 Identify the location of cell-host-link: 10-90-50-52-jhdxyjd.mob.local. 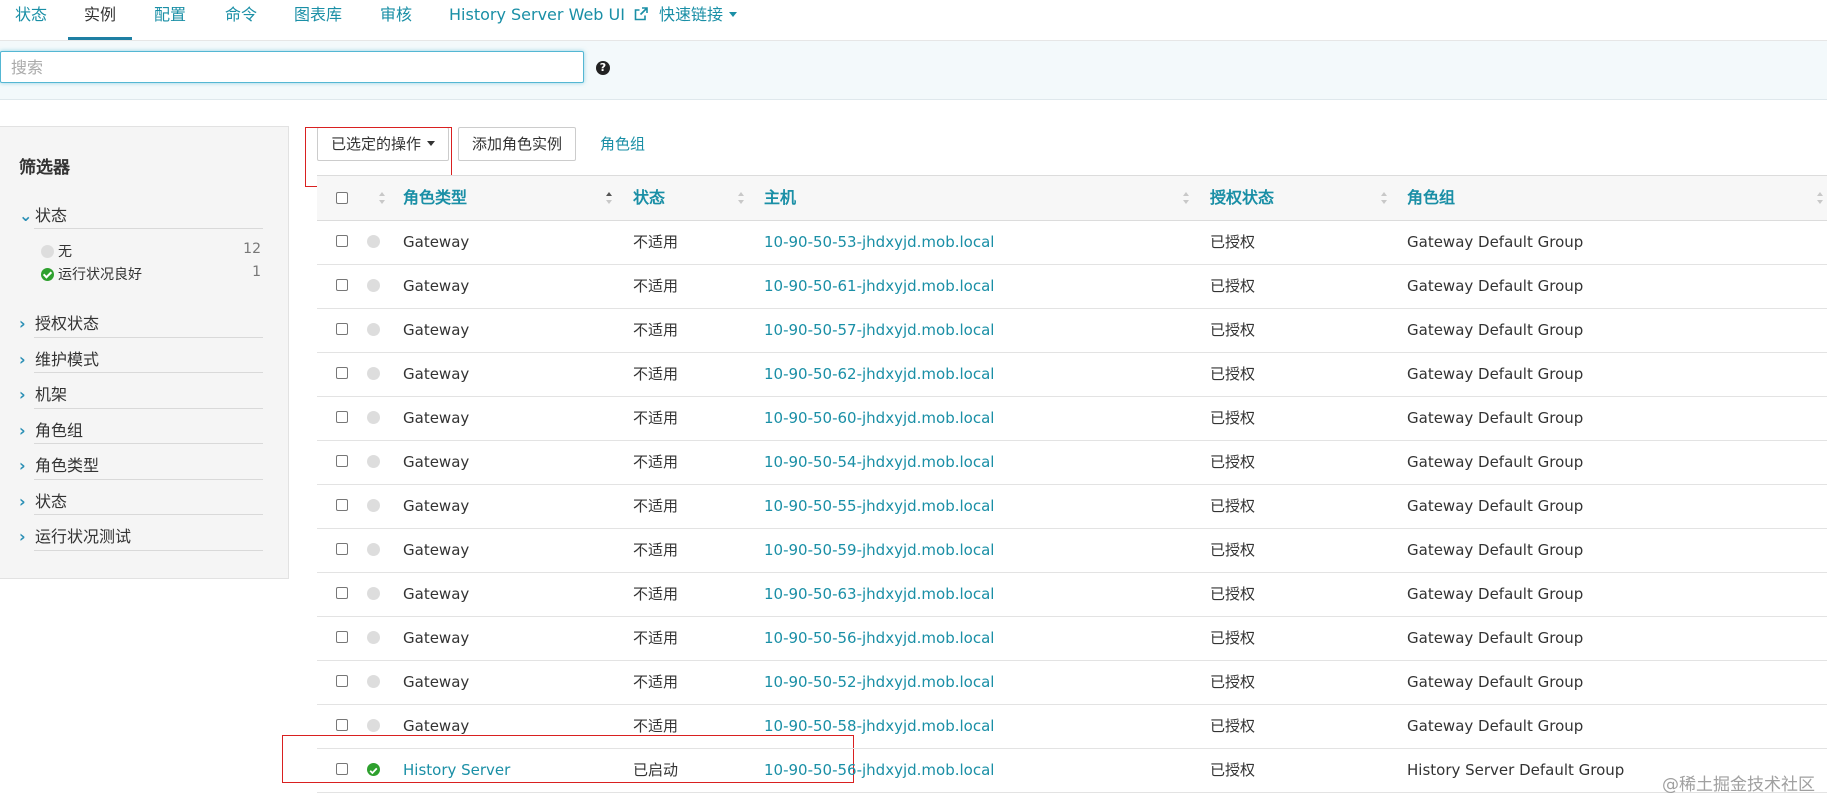
(879, 682).